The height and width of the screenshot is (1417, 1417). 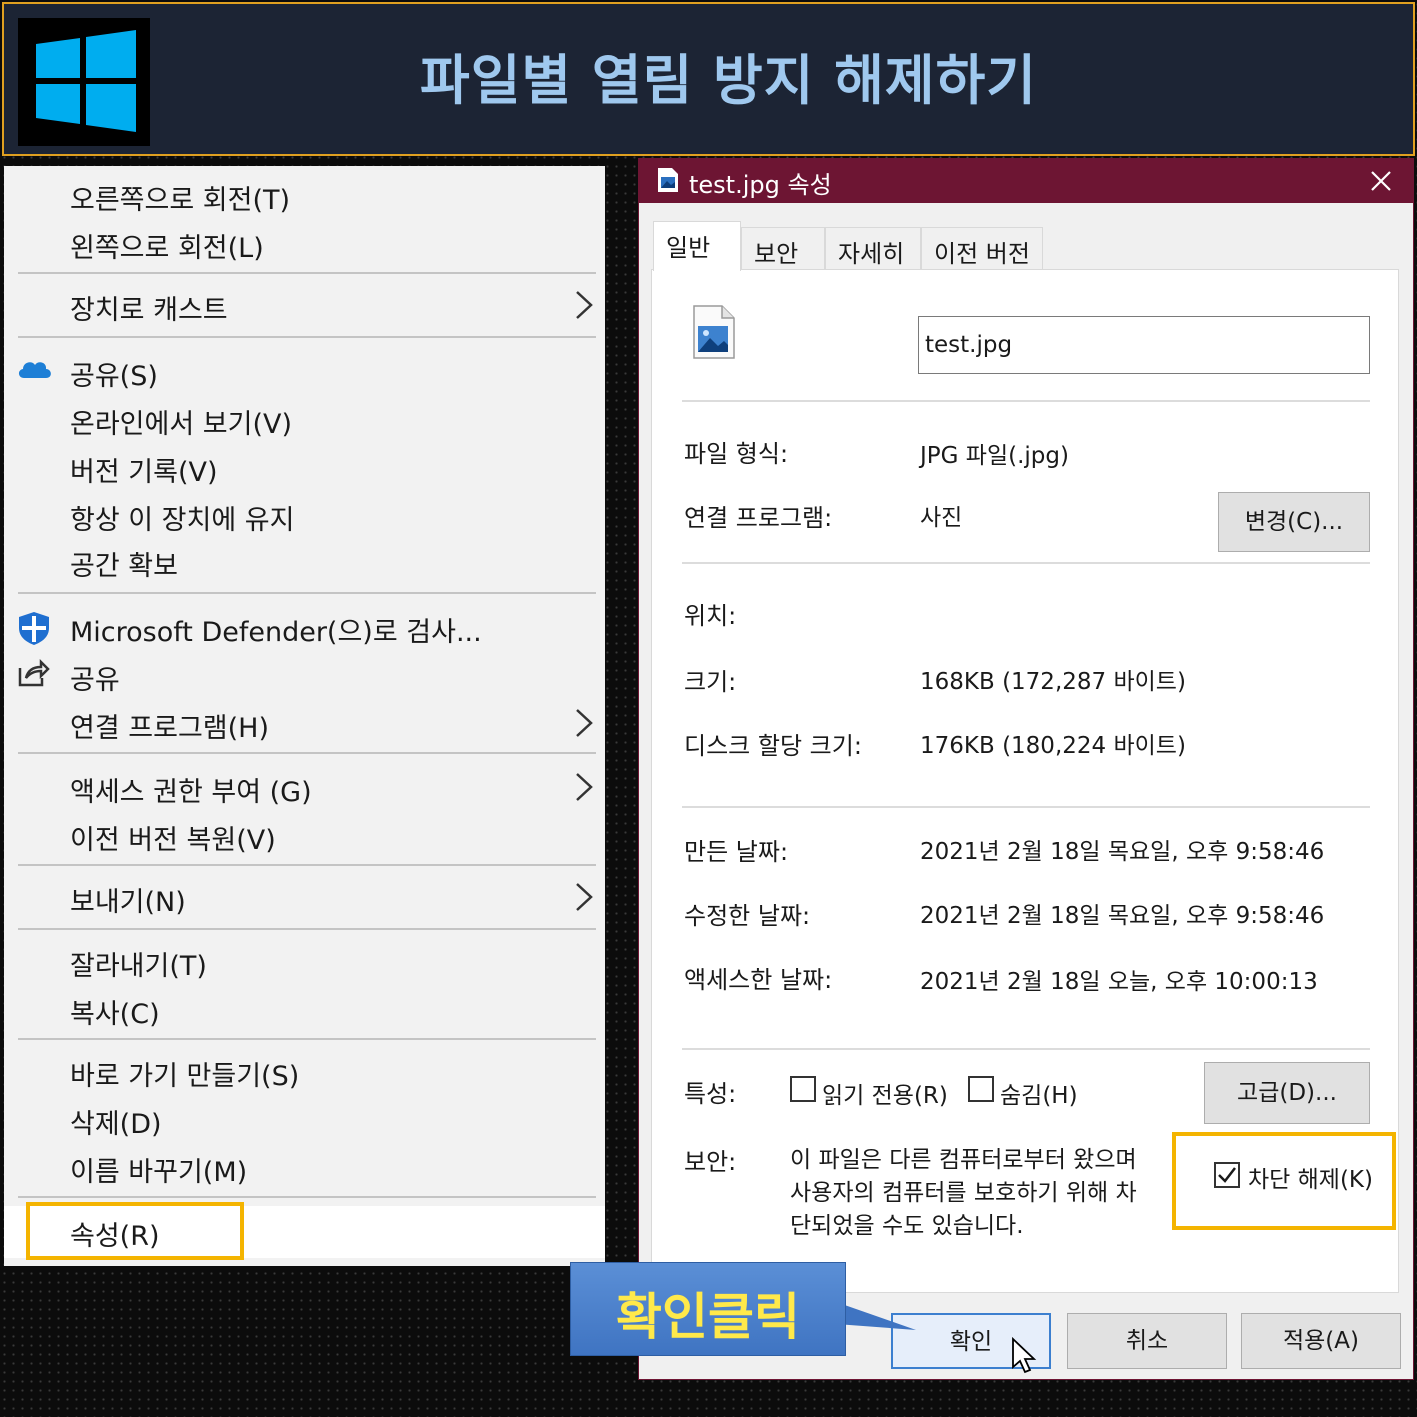 What do you see at coordinates (803, 1089) in the screenshot?
I see `readonly-checkbox` at bounding box center [803, 1089].